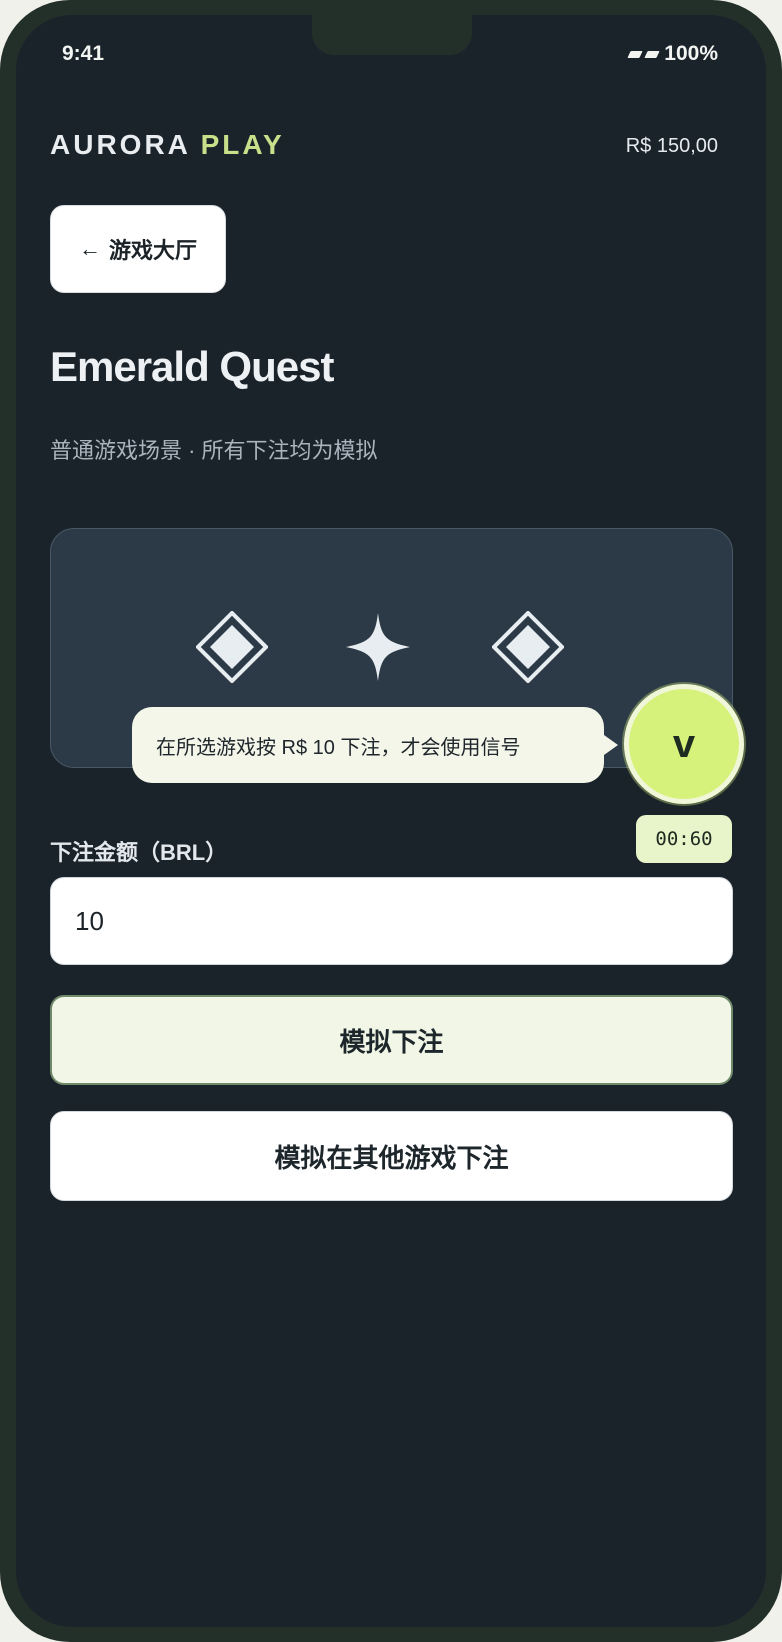 The width and height of the screenshot is (782, 1642). Describe the element at coordinates (152, 250) in the screenshot. I see `back-button-label: 游戏大厅` at that location.